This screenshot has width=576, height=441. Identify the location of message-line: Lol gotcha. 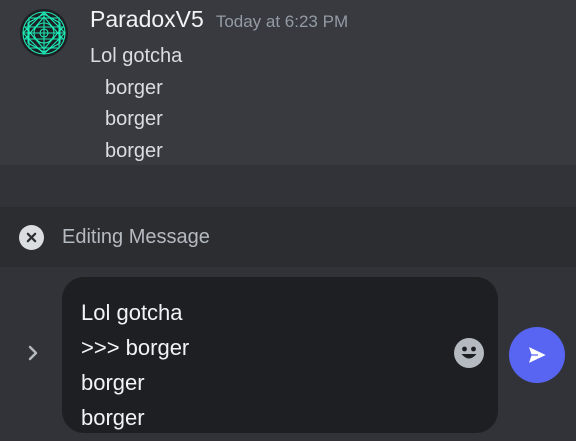
(136, 56).